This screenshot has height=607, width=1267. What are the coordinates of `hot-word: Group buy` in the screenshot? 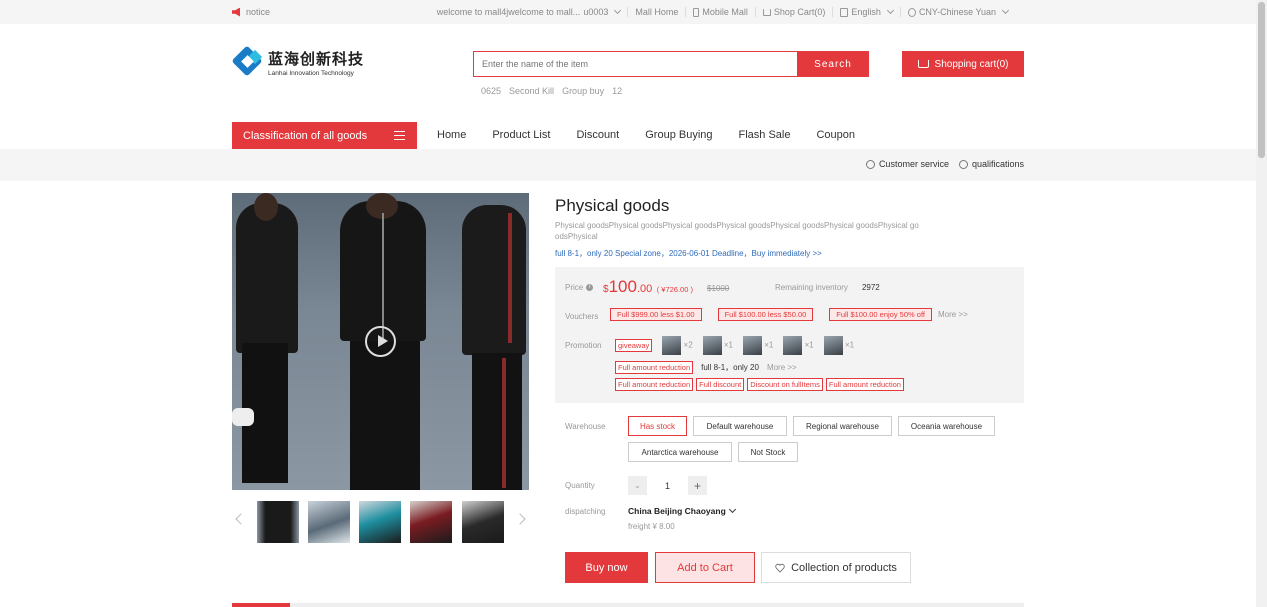 It's located at (583, 91).